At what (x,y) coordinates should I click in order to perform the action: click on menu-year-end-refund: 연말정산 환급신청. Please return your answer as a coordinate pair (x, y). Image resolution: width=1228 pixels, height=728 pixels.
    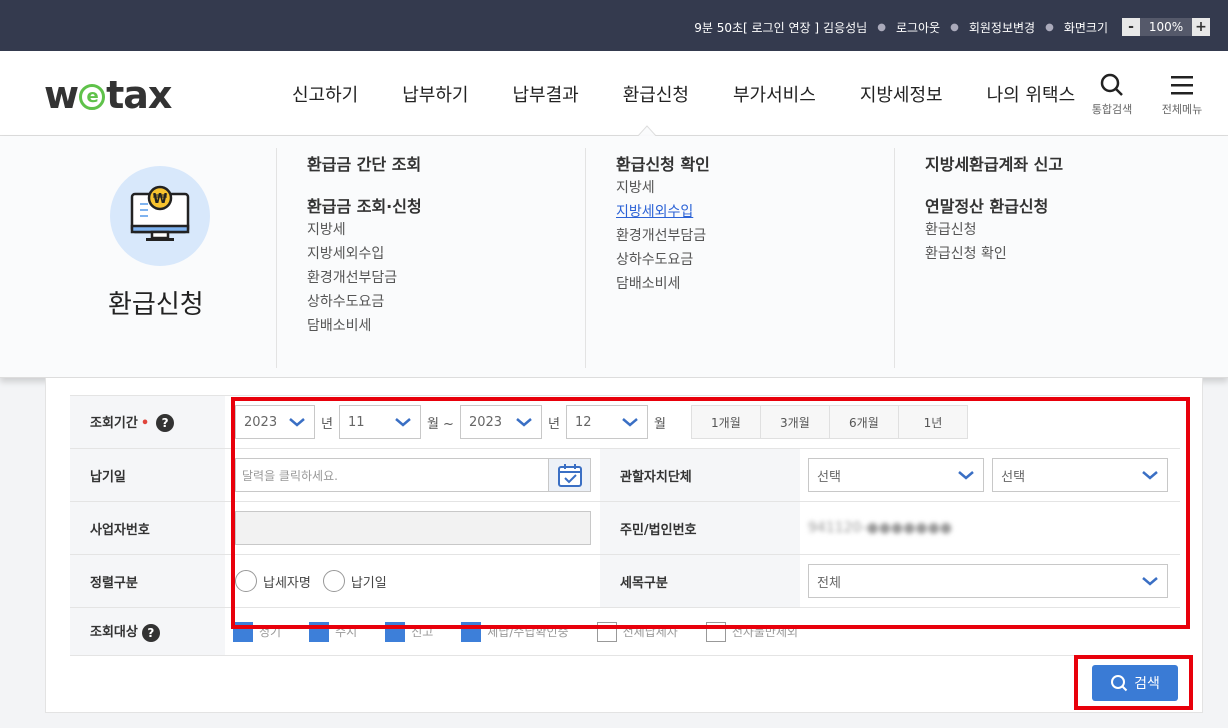
    Looking at the image, I should click on (1064, 207).